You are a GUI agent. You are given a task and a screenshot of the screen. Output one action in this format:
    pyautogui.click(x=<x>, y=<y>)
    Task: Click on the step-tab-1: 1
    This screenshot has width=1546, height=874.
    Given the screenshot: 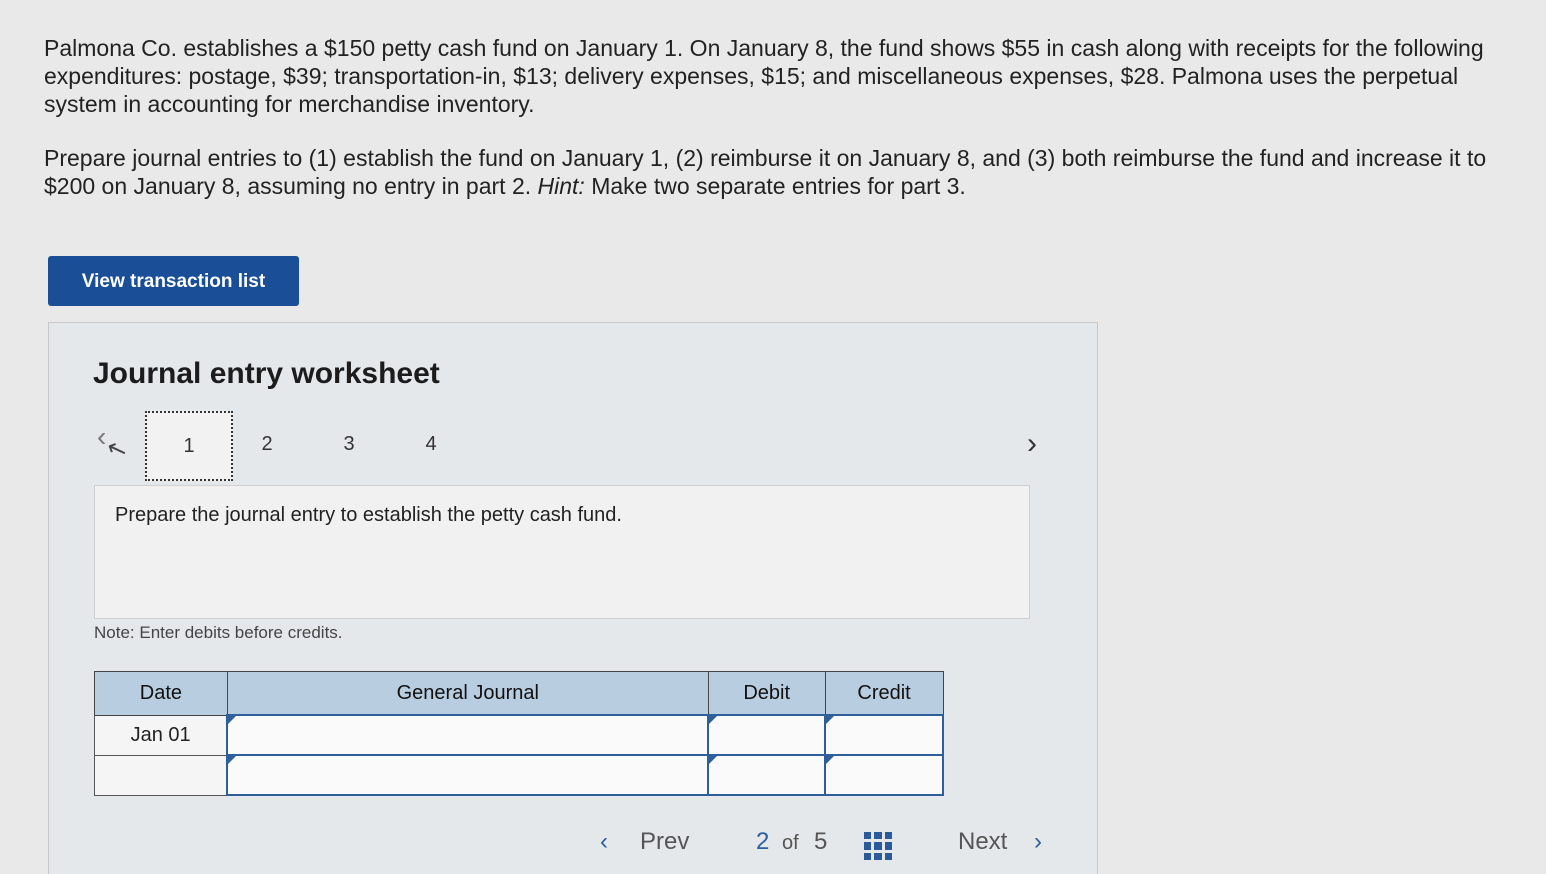 What is the action you would take?
    pyautogui.click(x=189, y=446)
    